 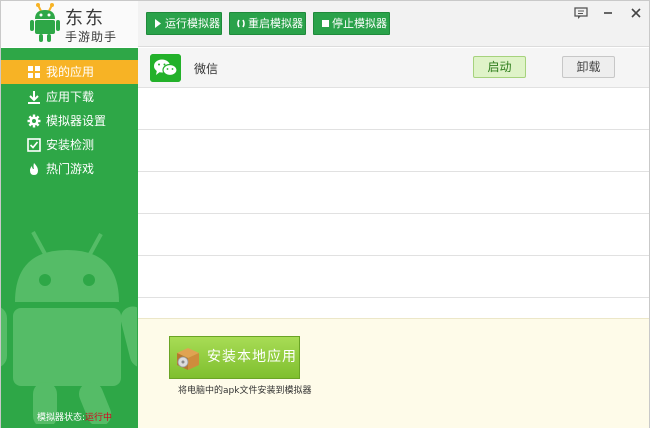 I want to click on install-local-app-button: 安装本地应用, so click(x=234, y=357).